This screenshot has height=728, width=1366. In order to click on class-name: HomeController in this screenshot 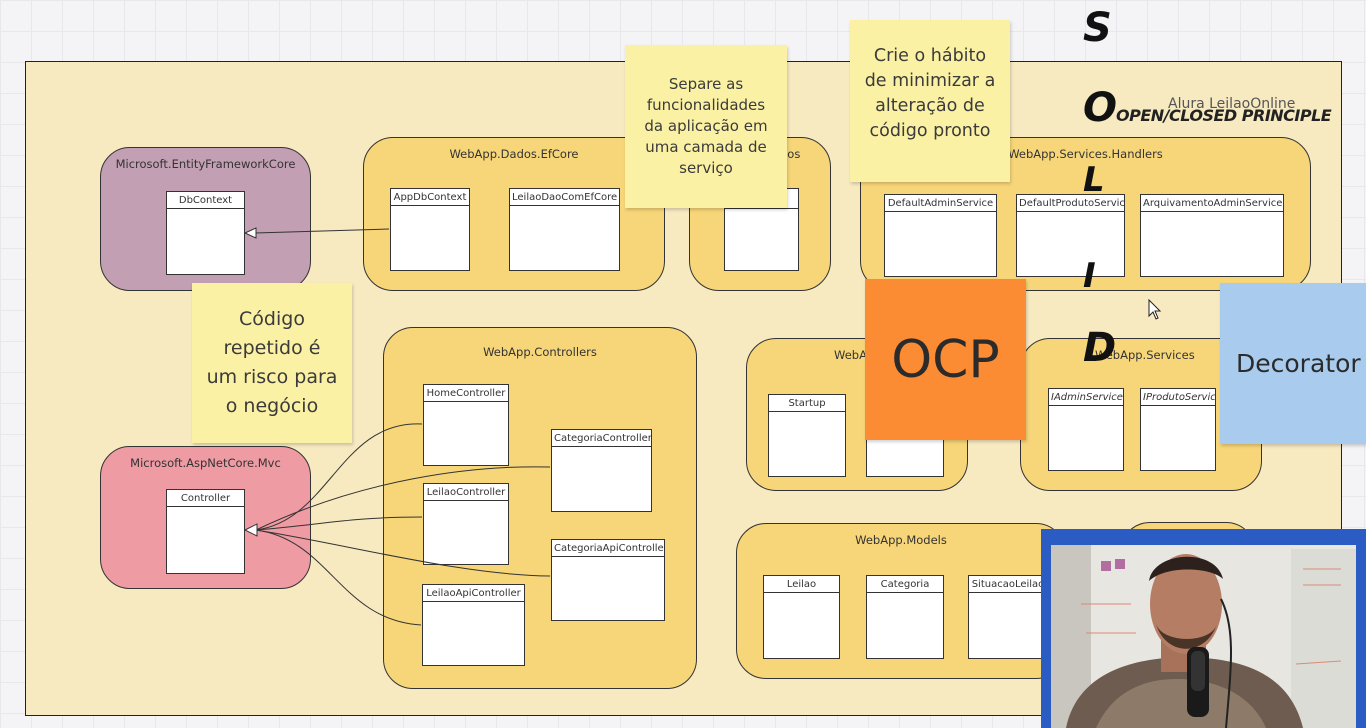, I will do `click(466, 393)`.